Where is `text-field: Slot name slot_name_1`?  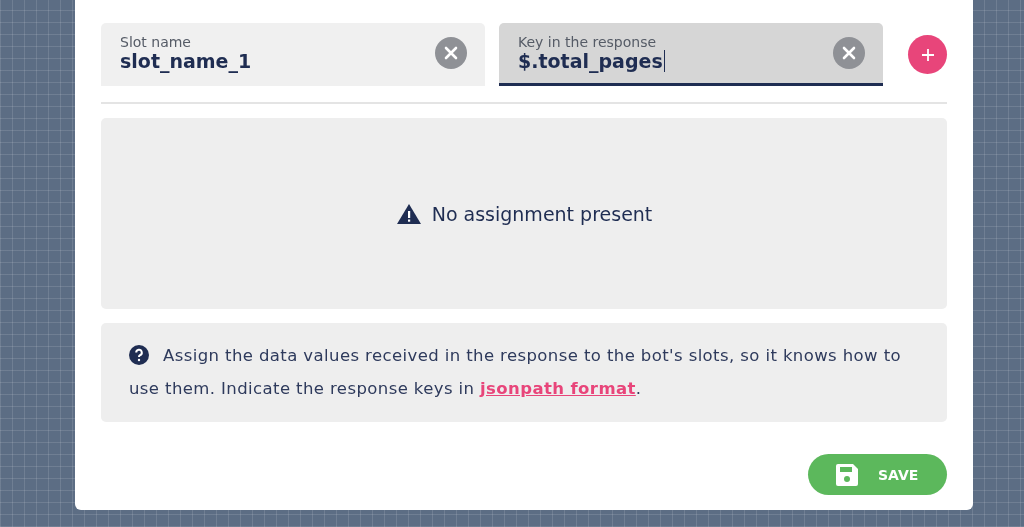 text-field: Slot name slot_name_1 is located at coordinates (293, 54).